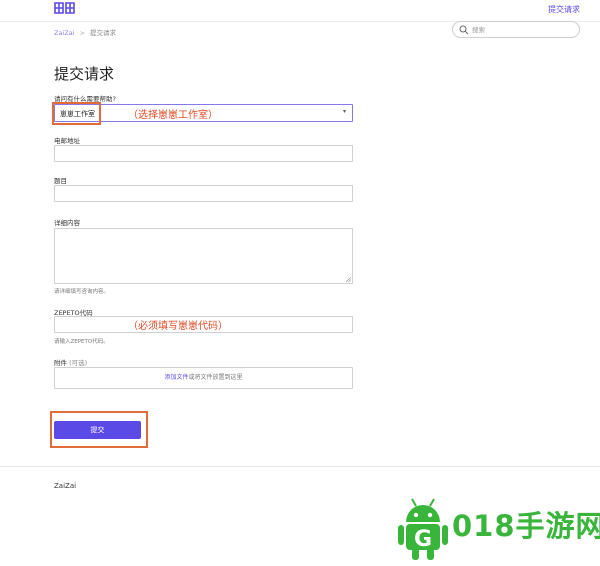 Image resolution: width=600 pixels, height=566 pixels. I want to click on android-robot-icon: G, so click(423, 529).